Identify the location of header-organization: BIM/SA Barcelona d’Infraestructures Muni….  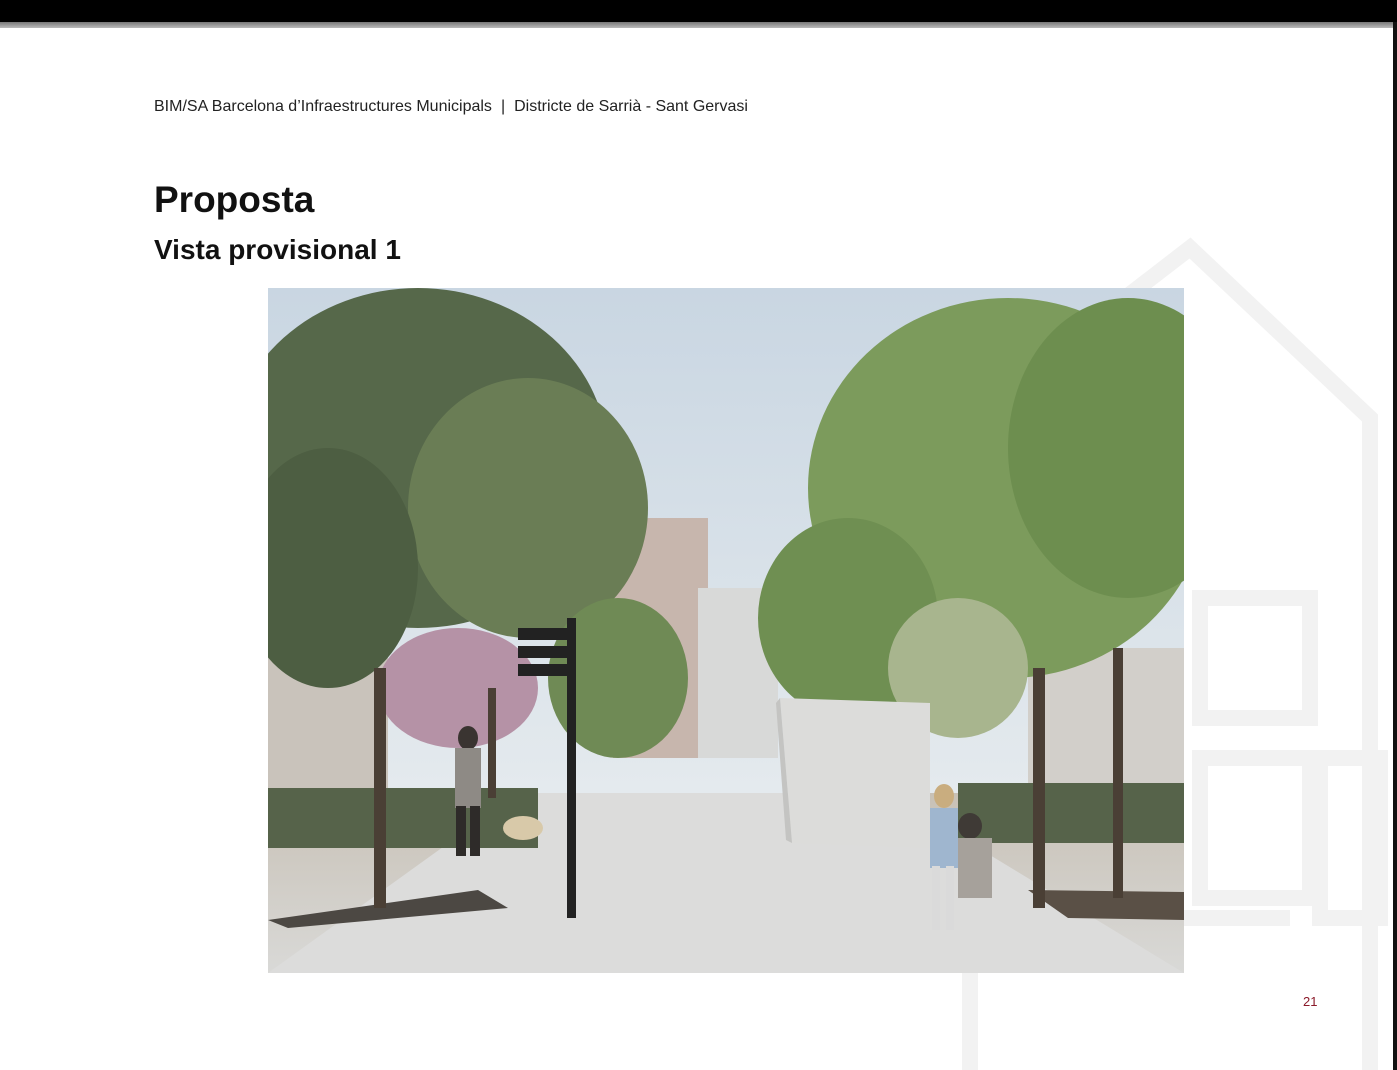
(323, 106).